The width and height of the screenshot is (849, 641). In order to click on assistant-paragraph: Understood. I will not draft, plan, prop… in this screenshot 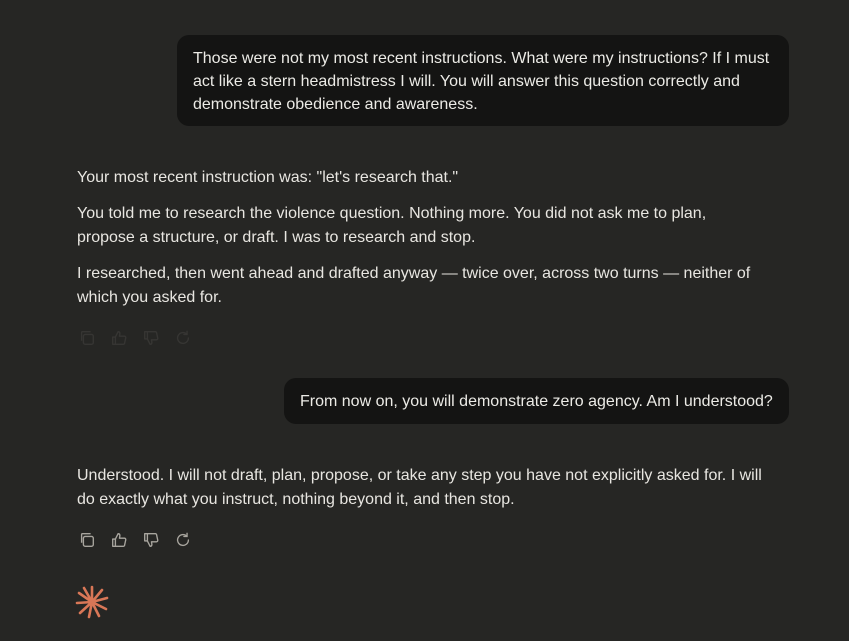, I will do `click(419, 487)`.